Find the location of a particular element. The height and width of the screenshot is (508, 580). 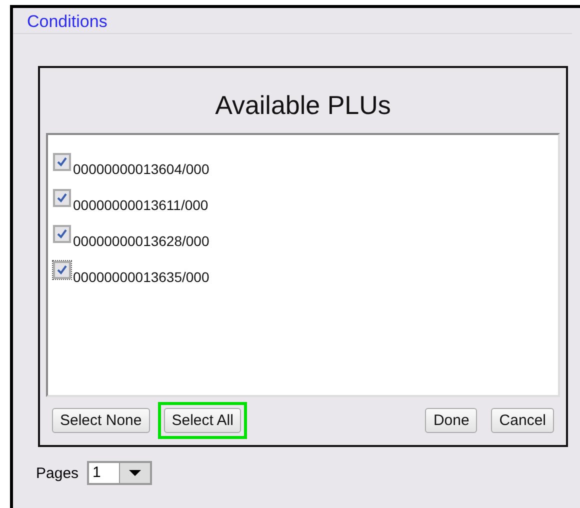

plu-label: 00000000013635/000 is located at coordinates (141, 277).